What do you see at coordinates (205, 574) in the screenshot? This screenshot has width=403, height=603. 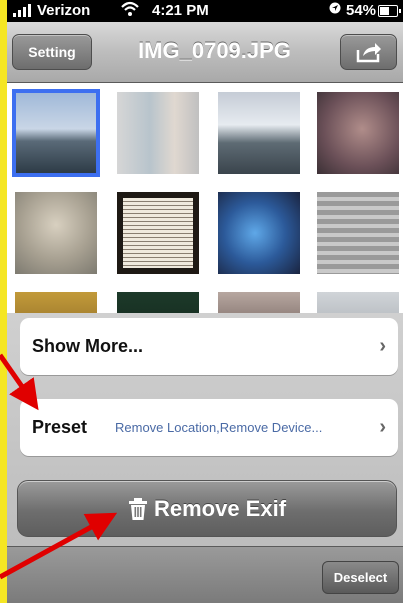 I see `bottom-toolbar: Deselect` at bounding box center [205, 574].